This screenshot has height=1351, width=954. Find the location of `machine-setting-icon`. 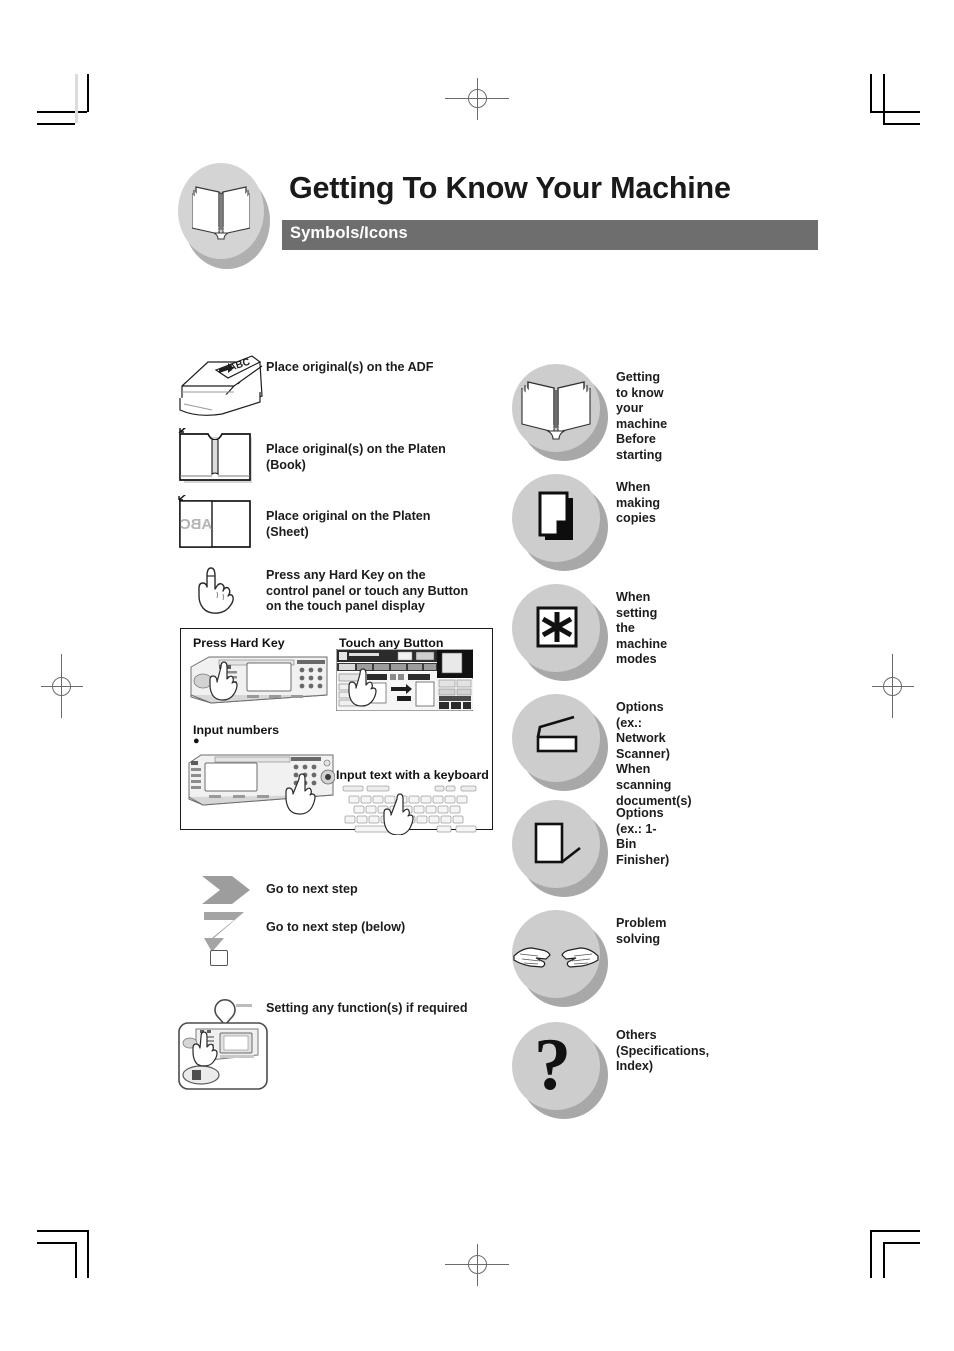

machine-setting-icon is located at coordinates (226, 1047).